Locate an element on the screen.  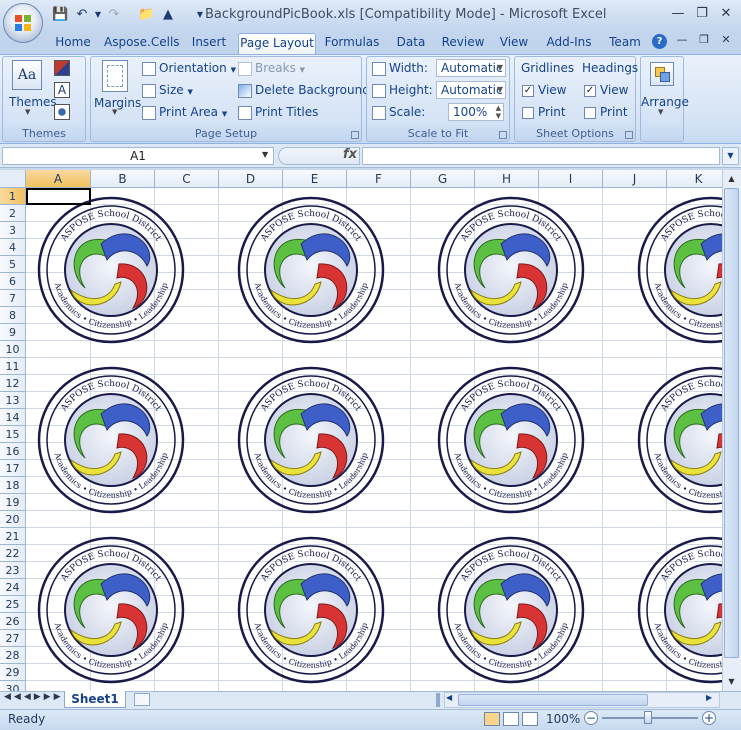
row-header-22: 22 is located at coordinates (13, 553).